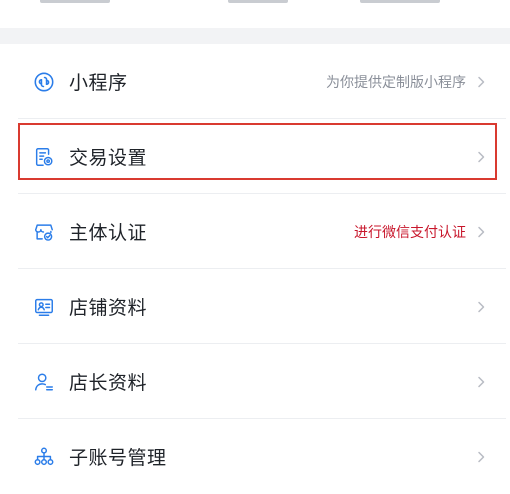  What do you see at coordinates (44, 457) in the screenshot?
I see `sub-account-icon` at bounding box center [44, 457].